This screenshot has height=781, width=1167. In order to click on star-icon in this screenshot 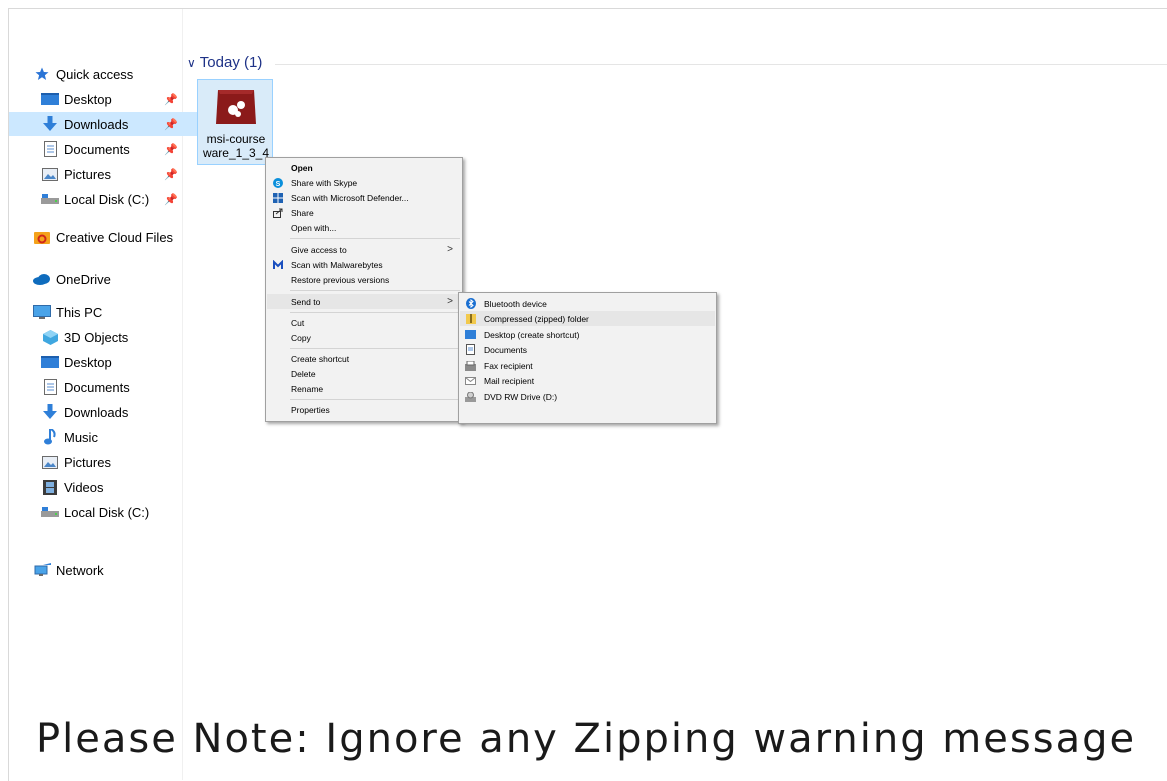, I will do `click(42, 74)`.